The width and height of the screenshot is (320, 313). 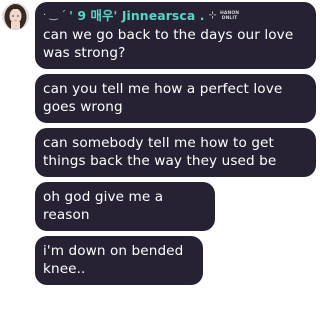 I want to click on message-header: · ‿ ˊ ' 9 매우' Jinnearsca . ⊹ HANON DNLIT, so click(x=175, y=15).